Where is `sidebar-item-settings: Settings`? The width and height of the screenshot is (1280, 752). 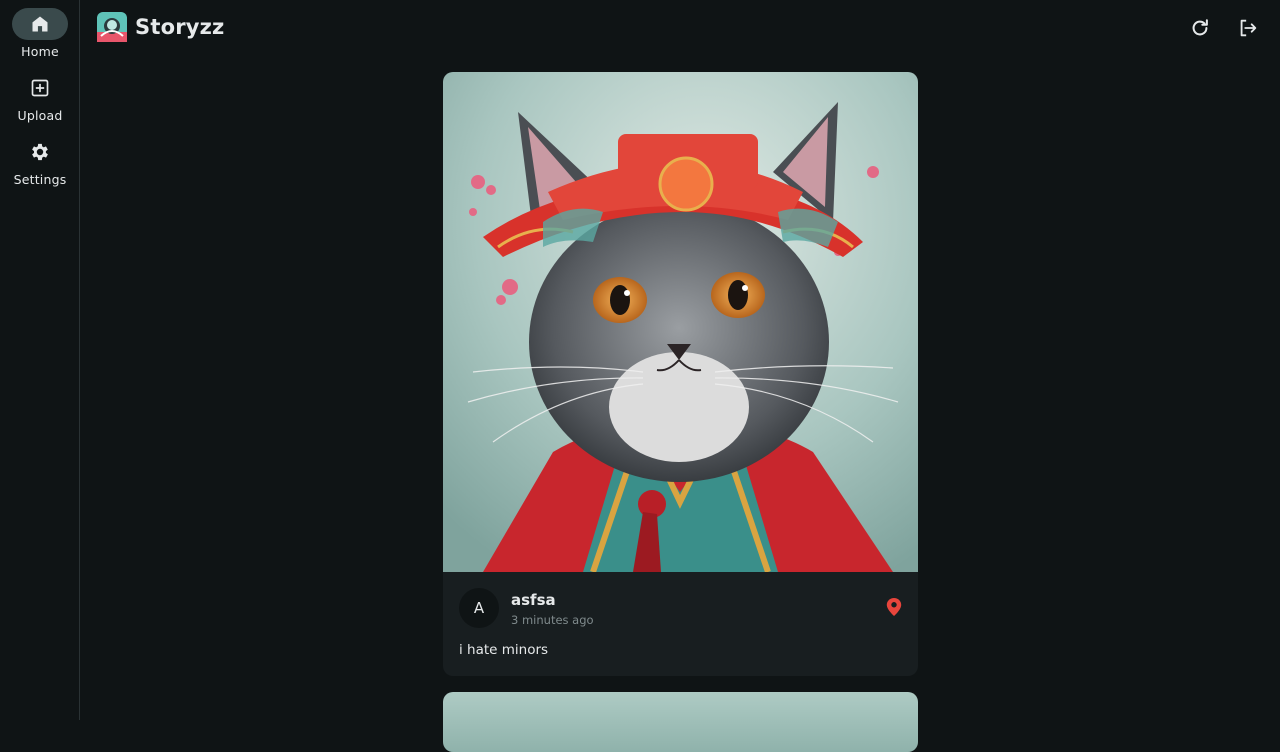 sidebar-item-settings: Settings is located at coordinates (40, 161).